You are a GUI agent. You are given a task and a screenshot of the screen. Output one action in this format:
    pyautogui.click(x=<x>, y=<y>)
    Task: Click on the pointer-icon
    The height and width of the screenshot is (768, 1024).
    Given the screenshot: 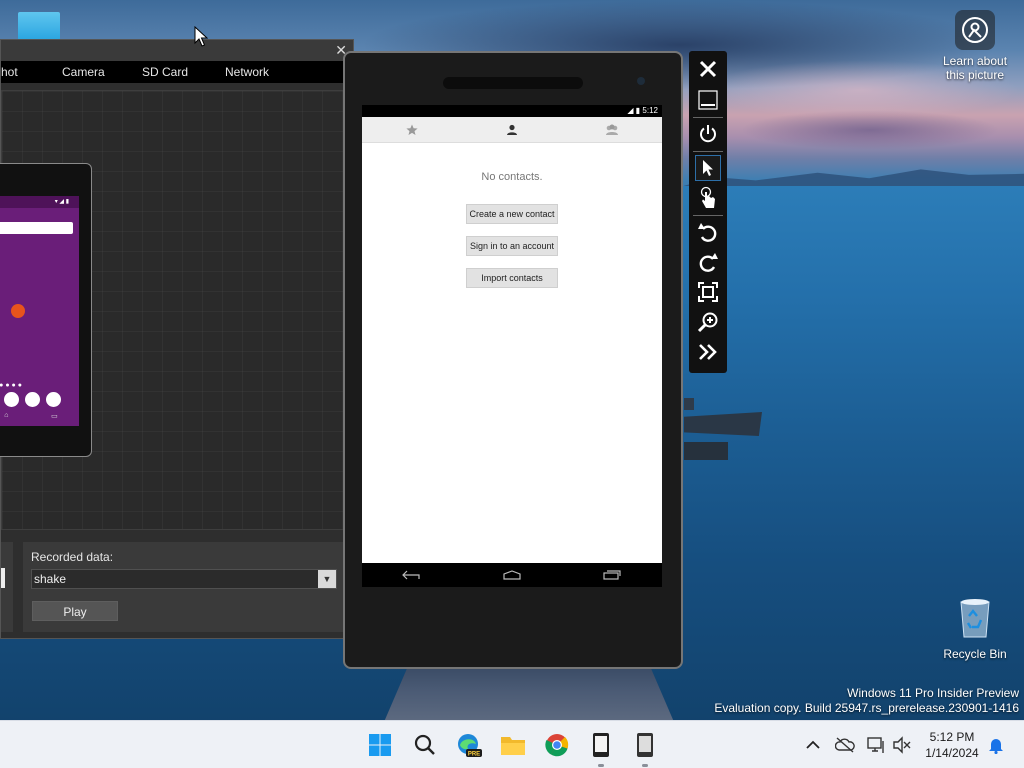 What is the action you would take?
    pyautogui.click(x=708, y=168)
    